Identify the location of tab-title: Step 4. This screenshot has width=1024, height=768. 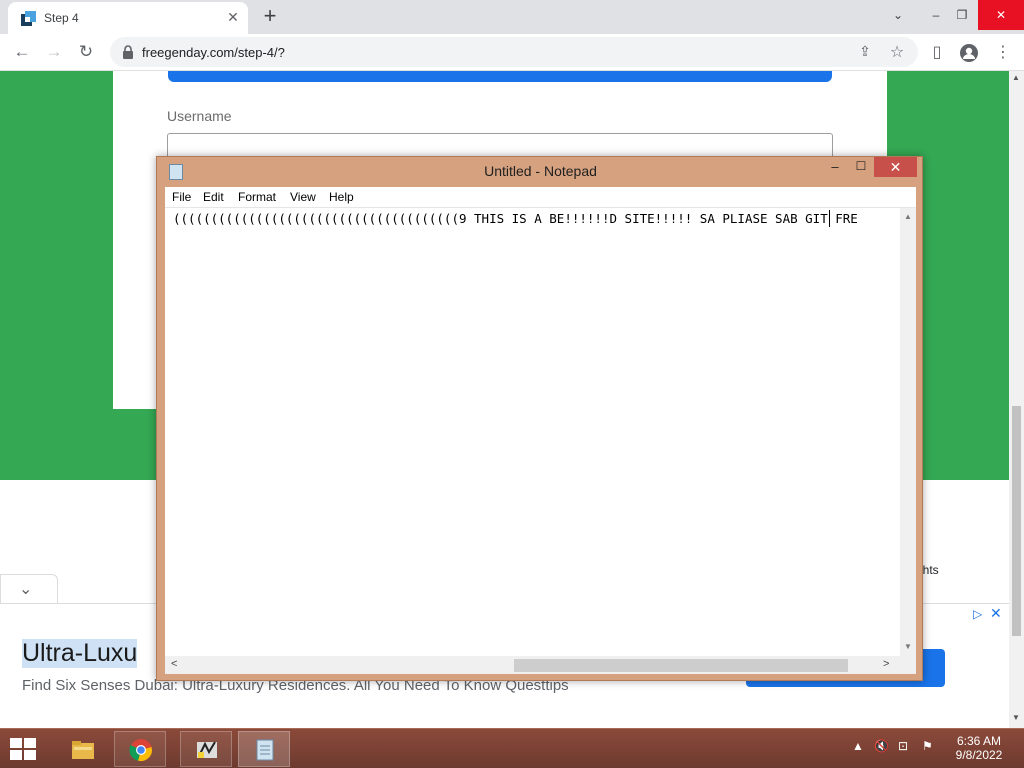
(61, 18).